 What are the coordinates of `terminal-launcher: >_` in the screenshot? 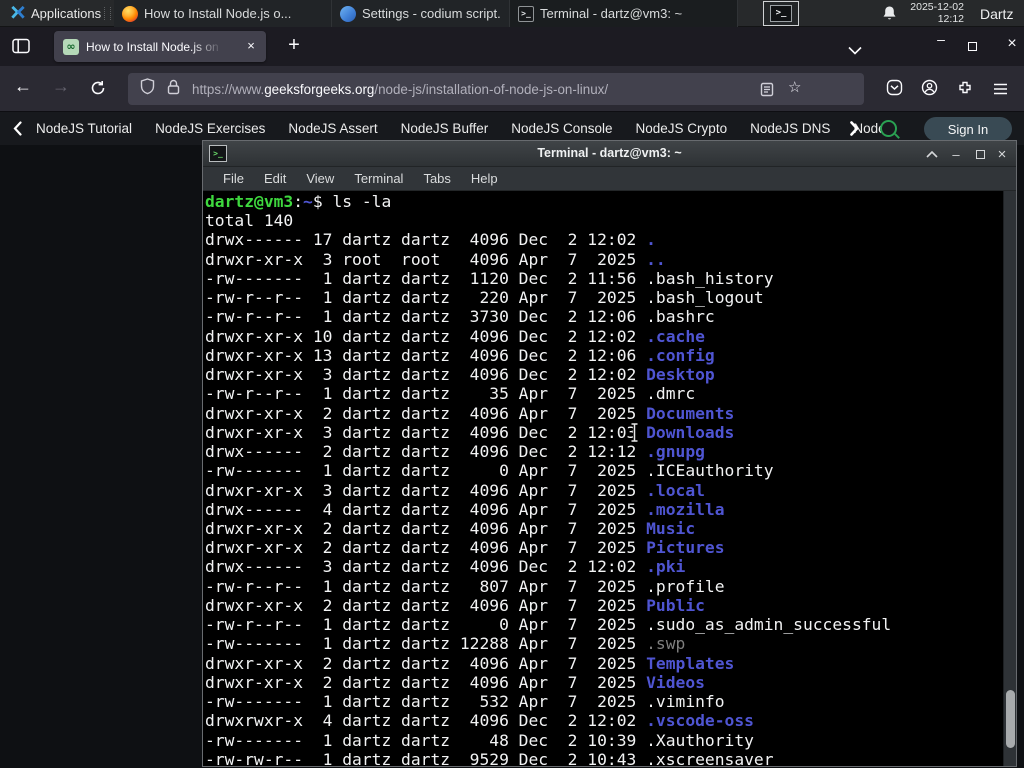 It's located at (781, 13).